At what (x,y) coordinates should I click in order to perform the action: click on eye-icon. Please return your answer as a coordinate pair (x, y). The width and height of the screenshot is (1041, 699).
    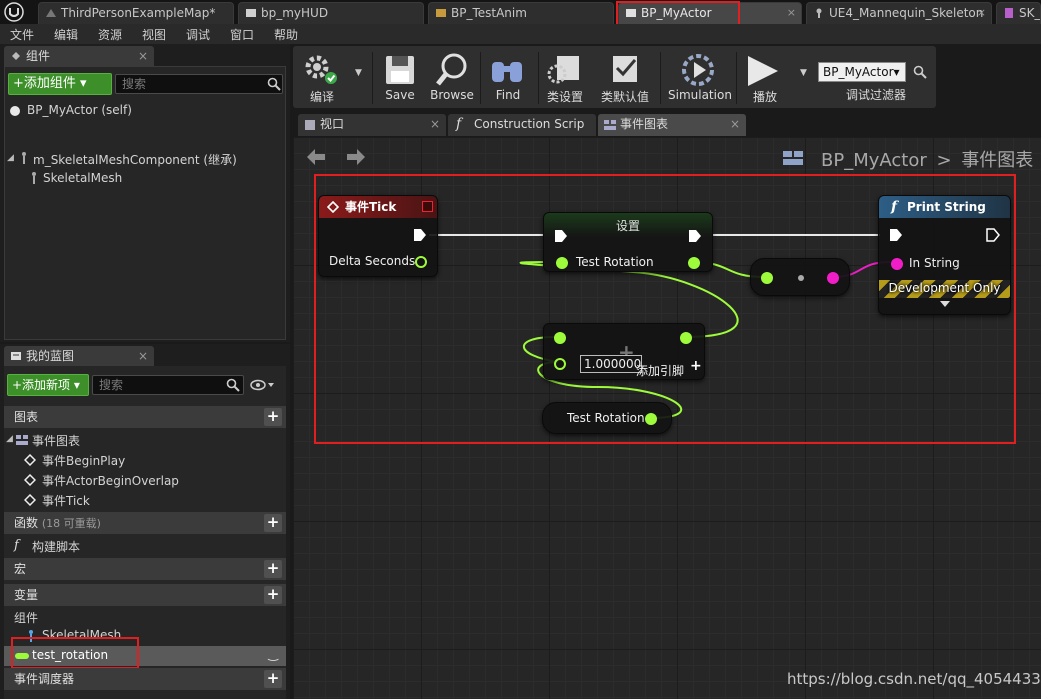
    Looking at the image, I should click on (263, 385).